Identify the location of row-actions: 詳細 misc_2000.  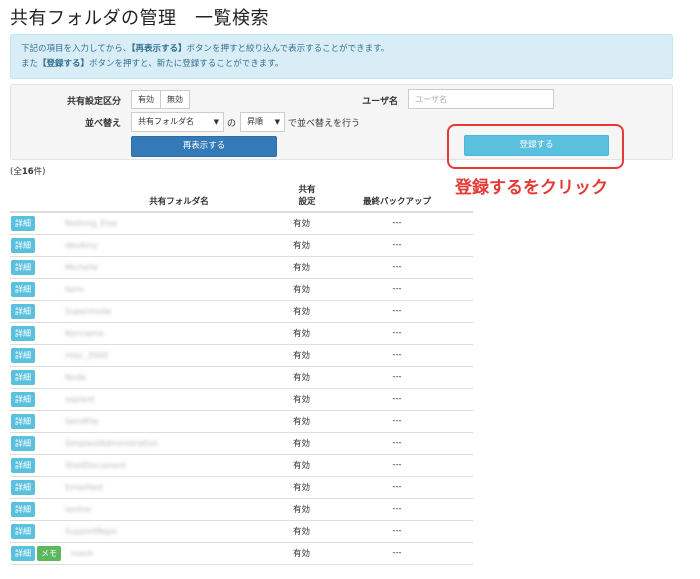
(151, 355).